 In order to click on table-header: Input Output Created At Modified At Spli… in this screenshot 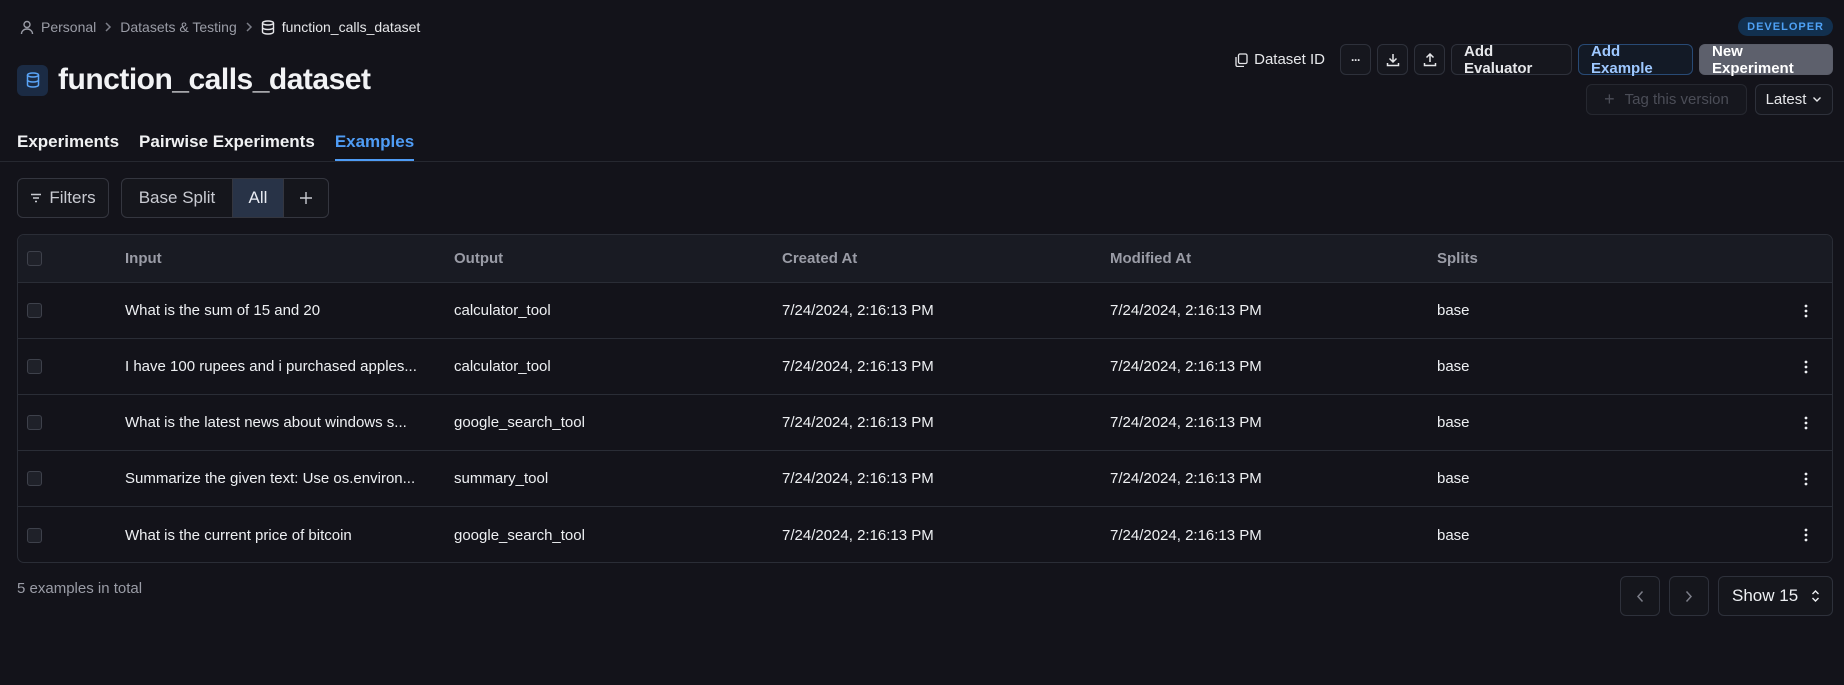, I will do `click(925, 259)`.